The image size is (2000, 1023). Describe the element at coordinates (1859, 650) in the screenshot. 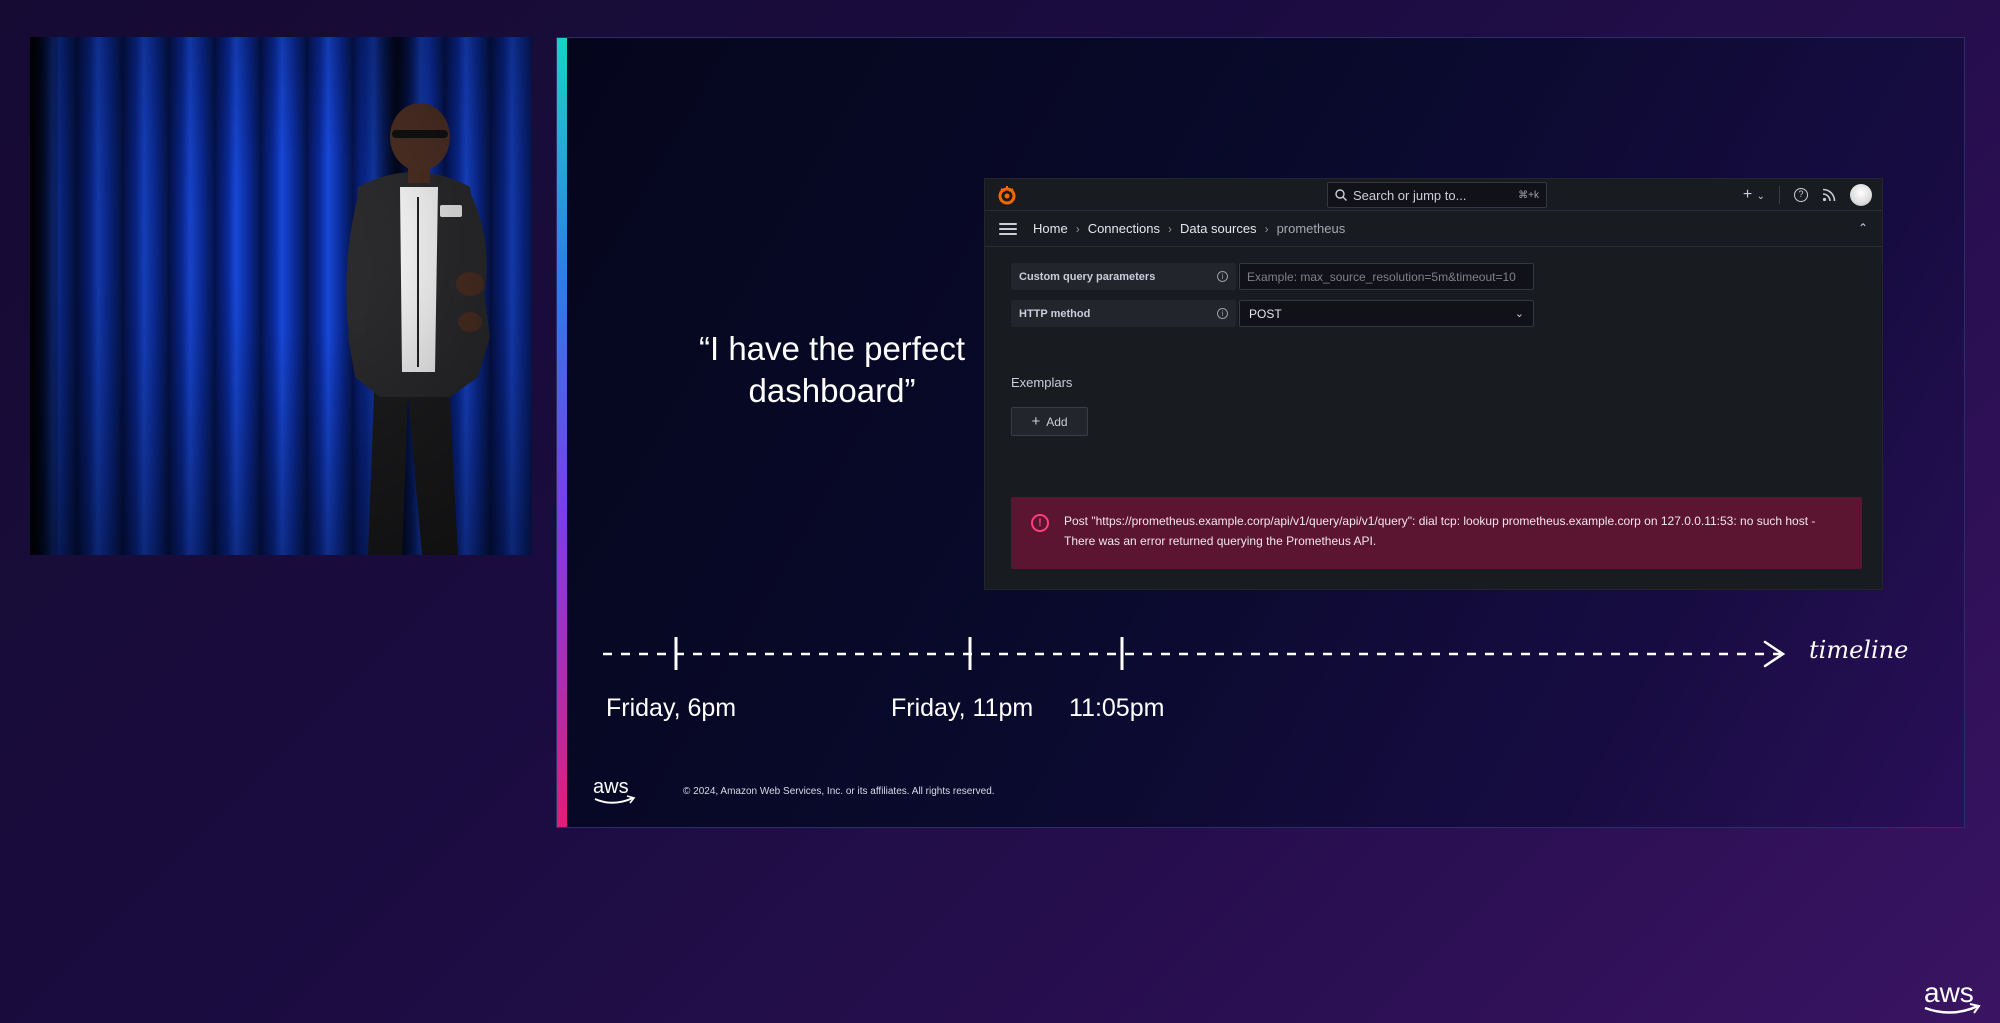

I see `timeline-label: timeline` at that location.